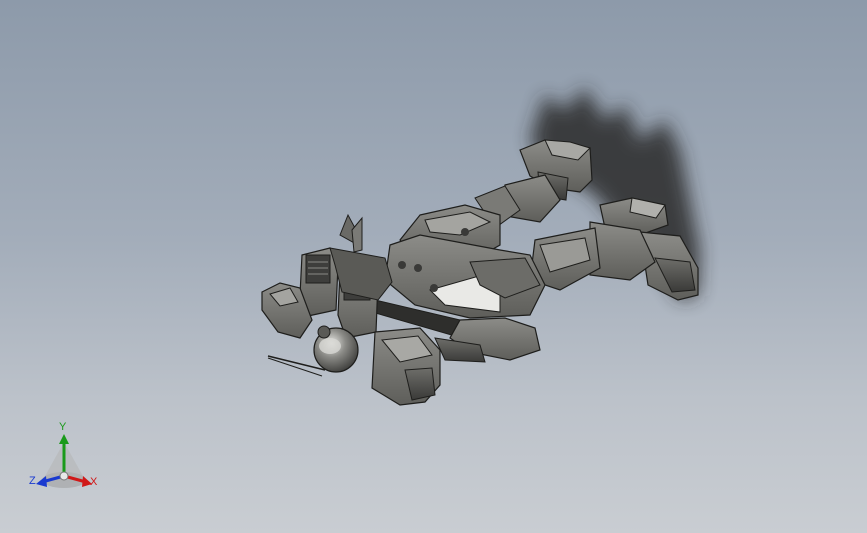 The image size is (867, 533). I want to click on backpack-thrusters, so click(346, 276).